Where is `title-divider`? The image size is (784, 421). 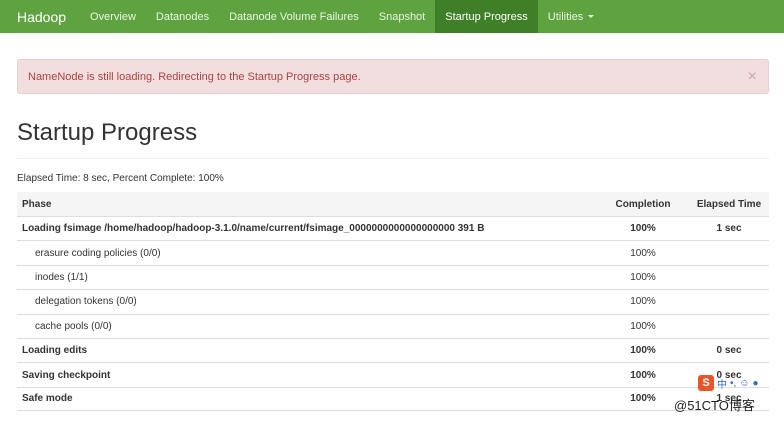
title-divider is located at coordinates (393, 158).